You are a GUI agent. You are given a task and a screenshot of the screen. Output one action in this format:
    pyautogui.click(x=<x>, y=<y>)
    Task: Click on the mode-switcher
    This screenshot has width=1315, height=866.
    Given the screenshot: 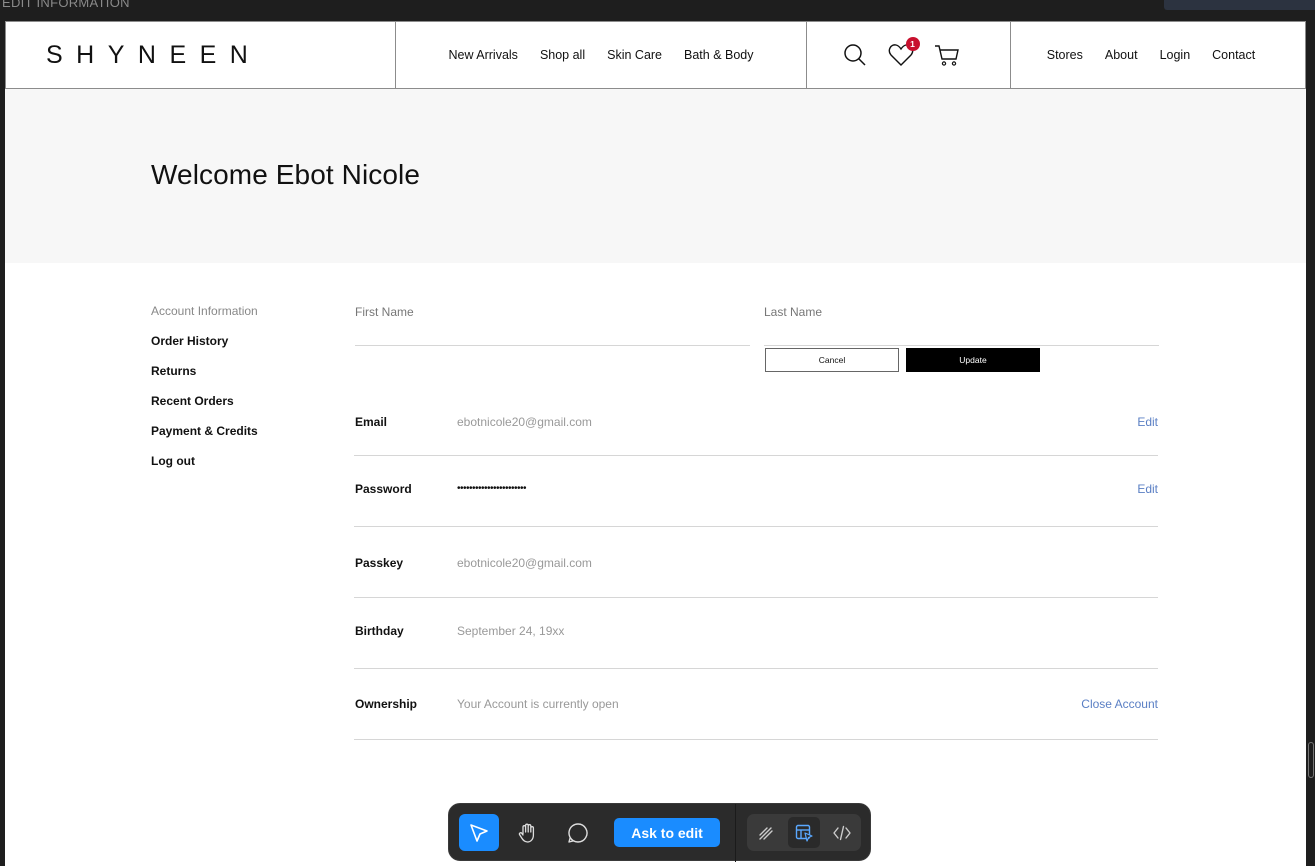 What is the action you would take?
    pyautogui.click(x=804, y=832)
    